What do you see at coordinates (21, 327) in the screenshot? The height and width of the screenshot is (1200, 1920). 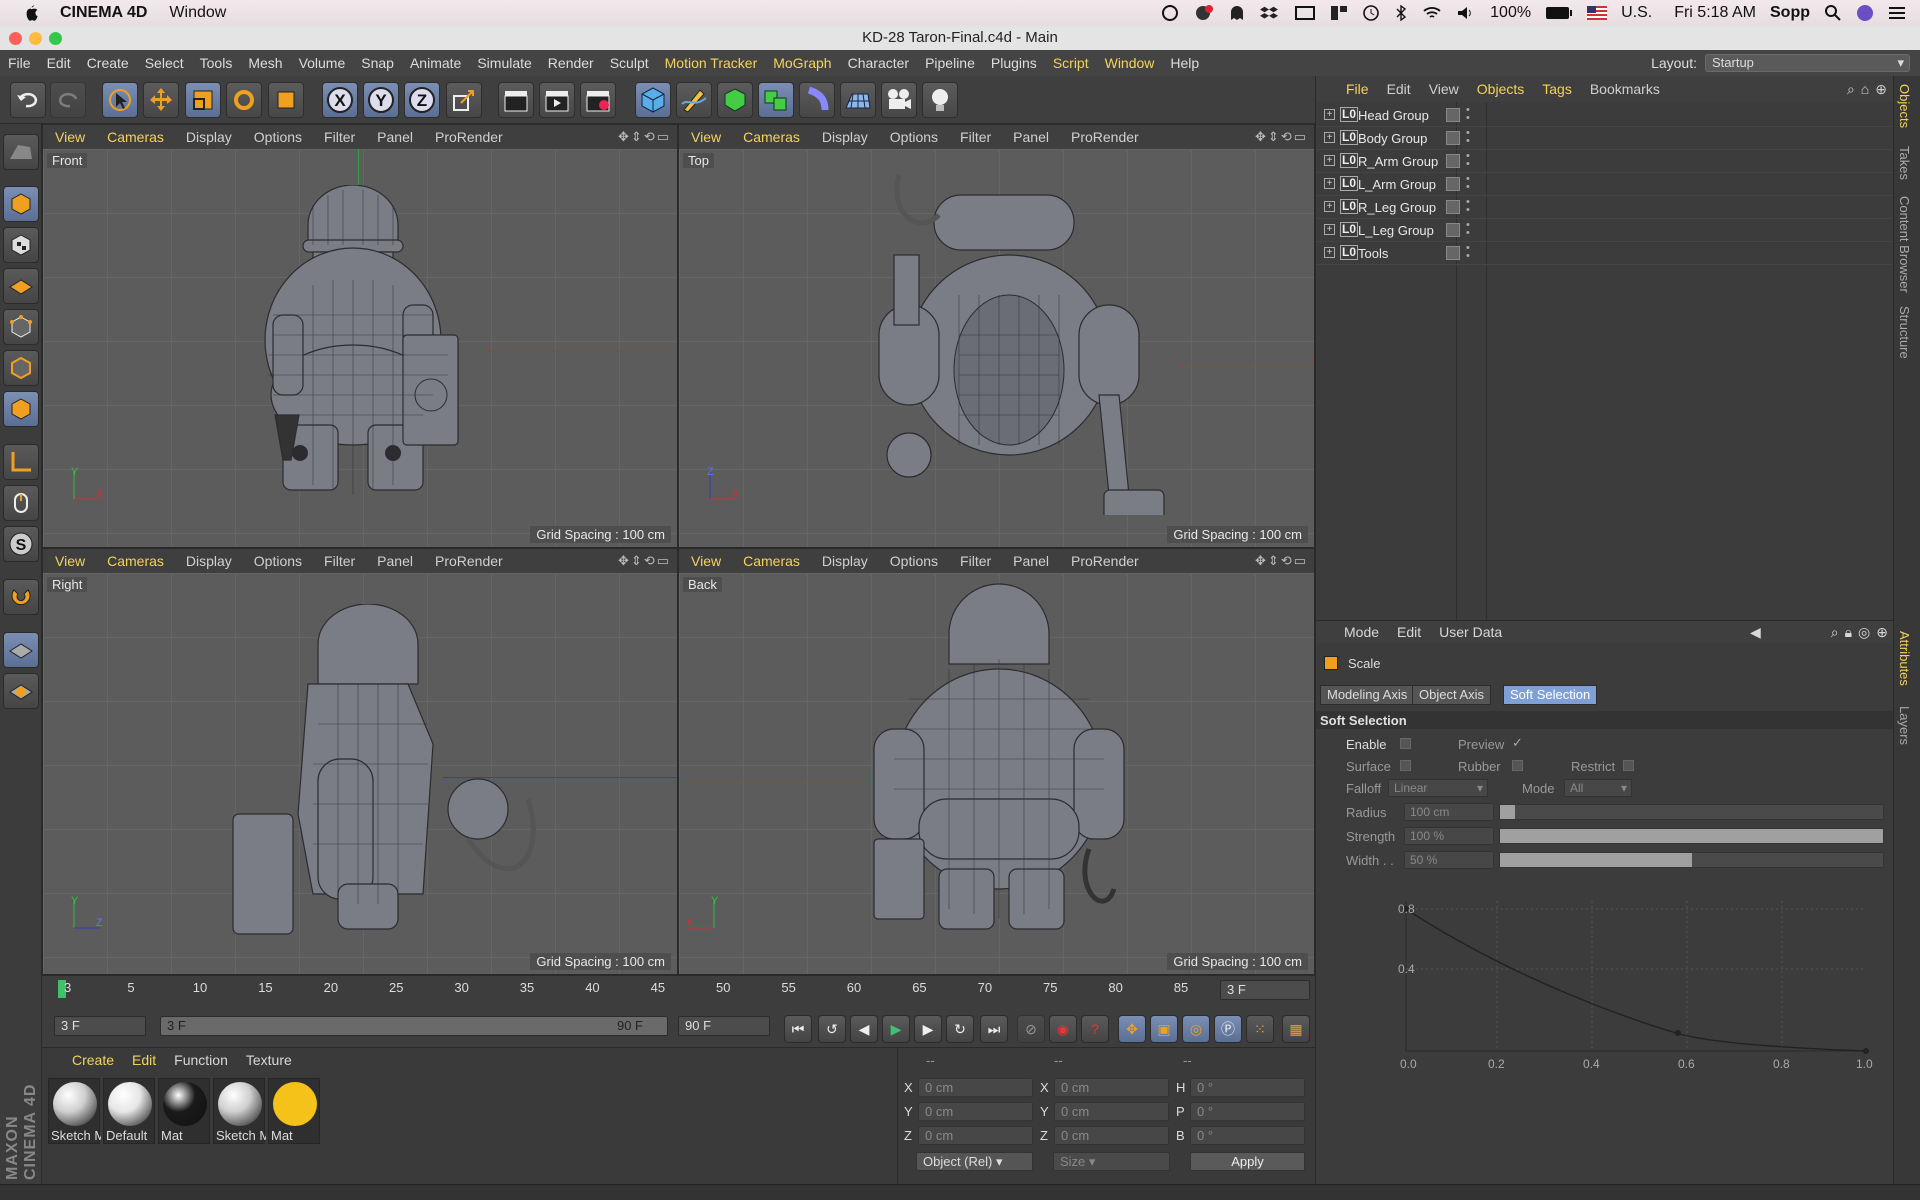 I see `points-mode-button` at bounding box center [21, 327].